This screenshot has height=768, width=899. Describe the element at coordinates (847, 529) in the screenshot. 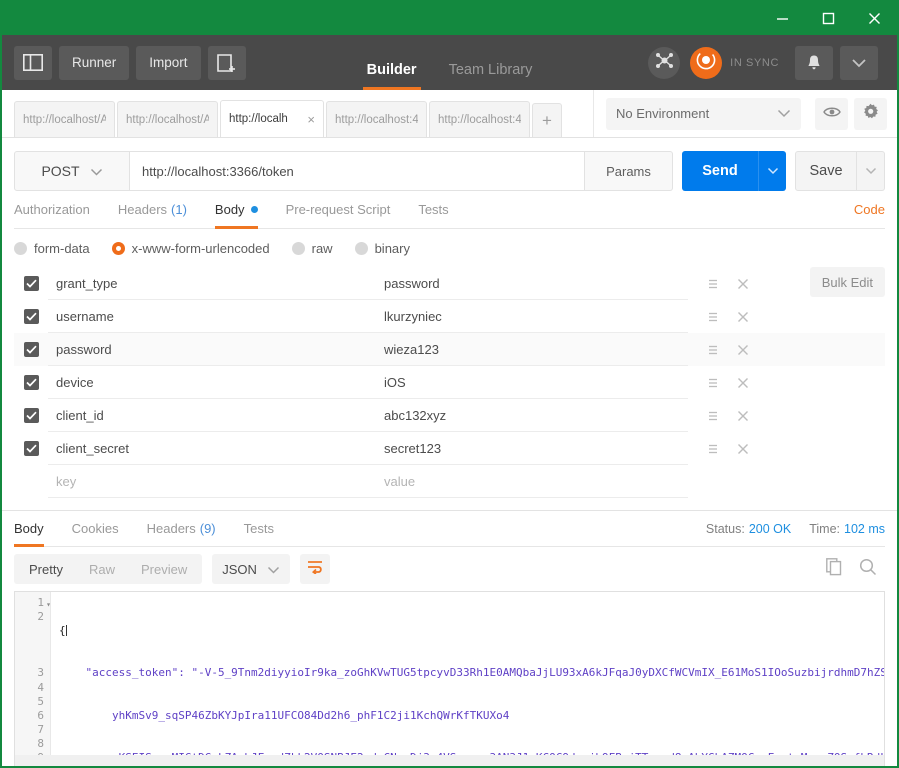

I see `time-group: Time: 102 ms` at that location.